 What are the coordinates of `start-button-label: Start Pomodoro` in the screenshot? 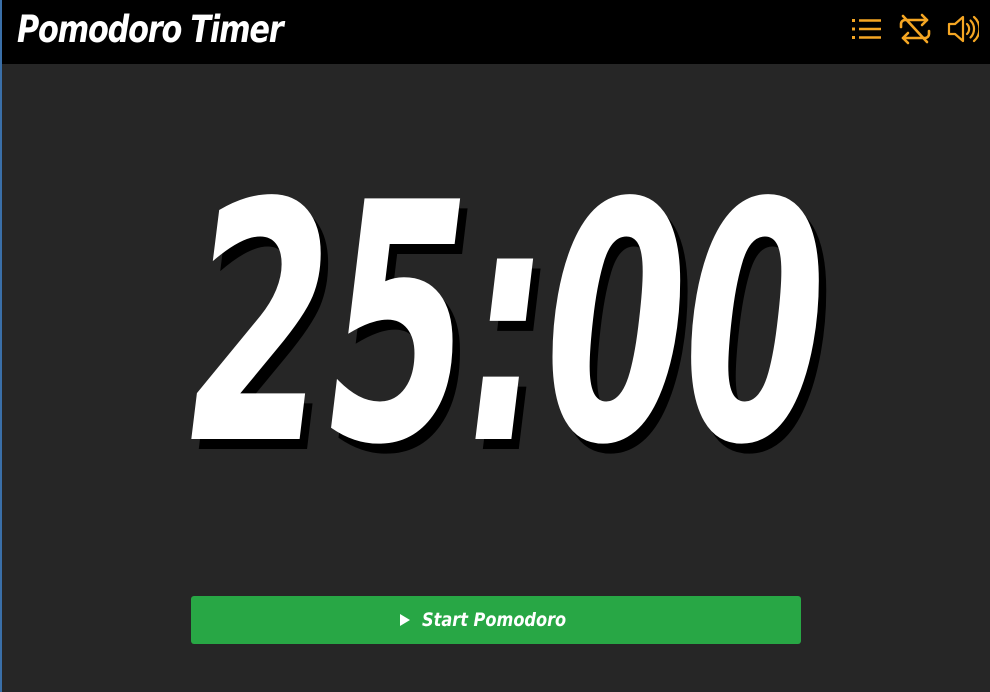 It's located at (494, 620).